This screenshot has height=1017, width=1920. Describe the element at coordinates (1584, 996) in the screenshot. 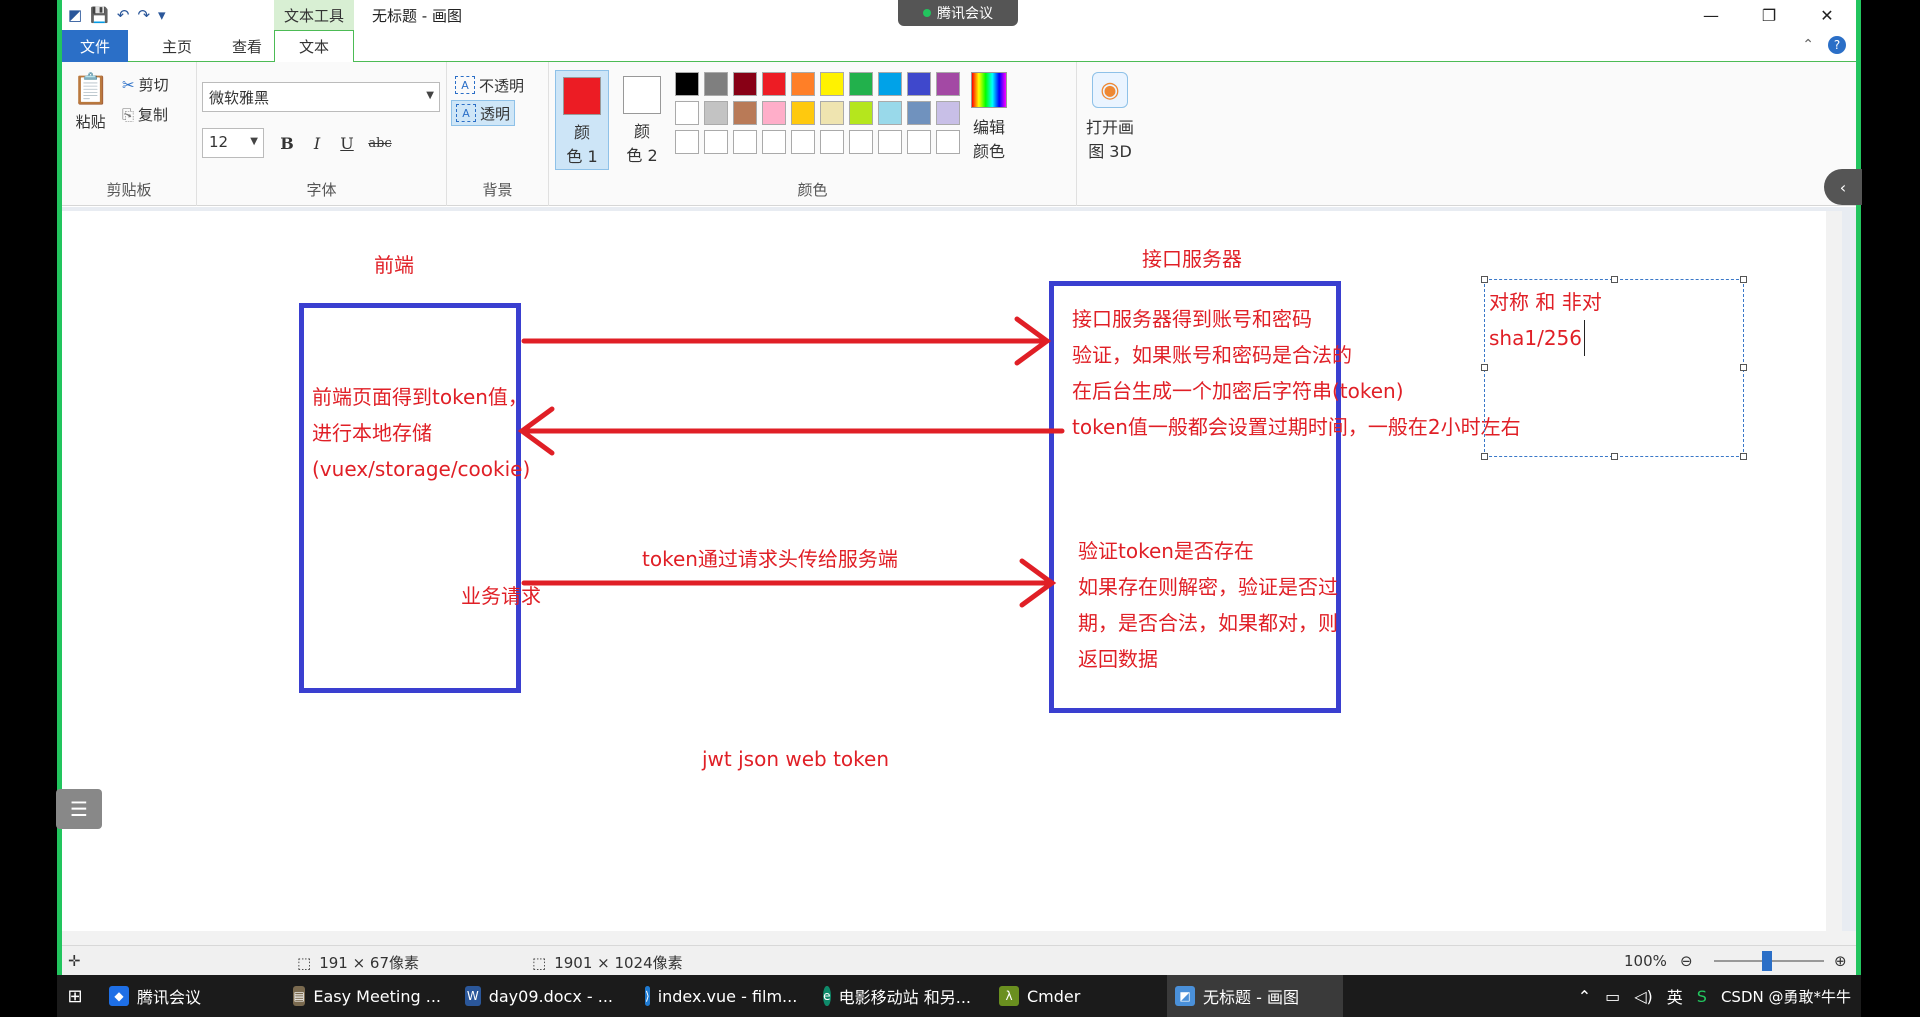

I see `chevron-up-icon: ⌃` at that location.